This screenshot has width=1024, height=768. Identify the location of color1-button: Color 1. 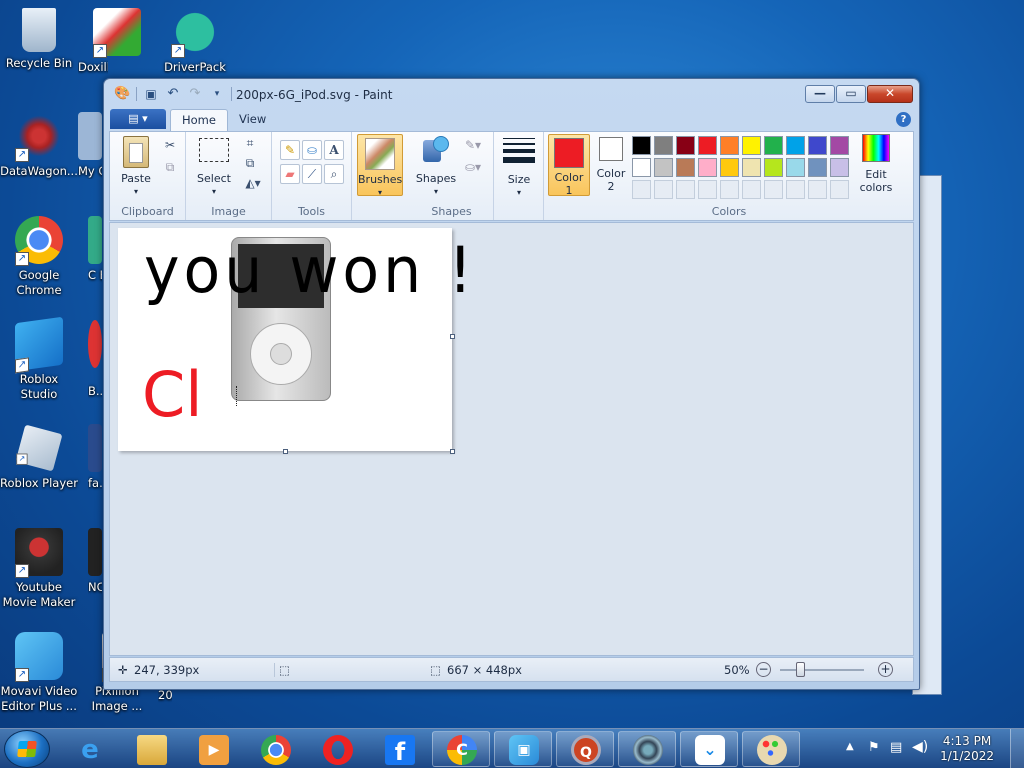
(569, 165).